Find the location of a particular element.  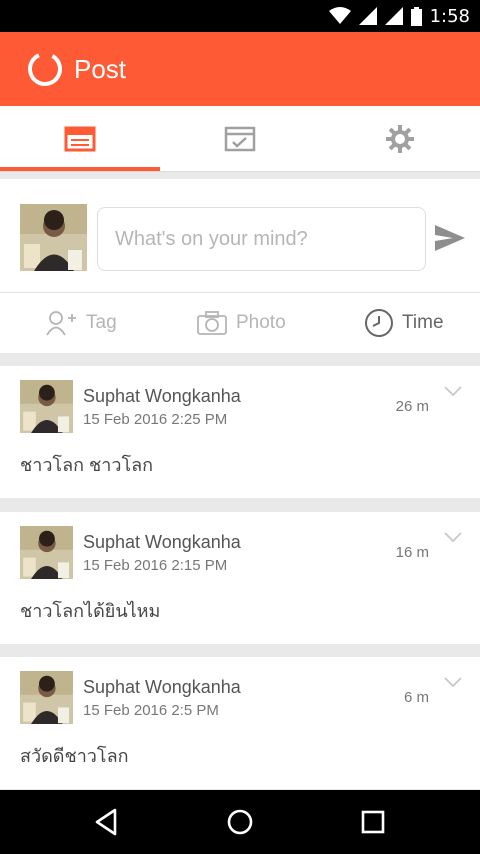

time-button: Time is located at coordinates (404, 323).